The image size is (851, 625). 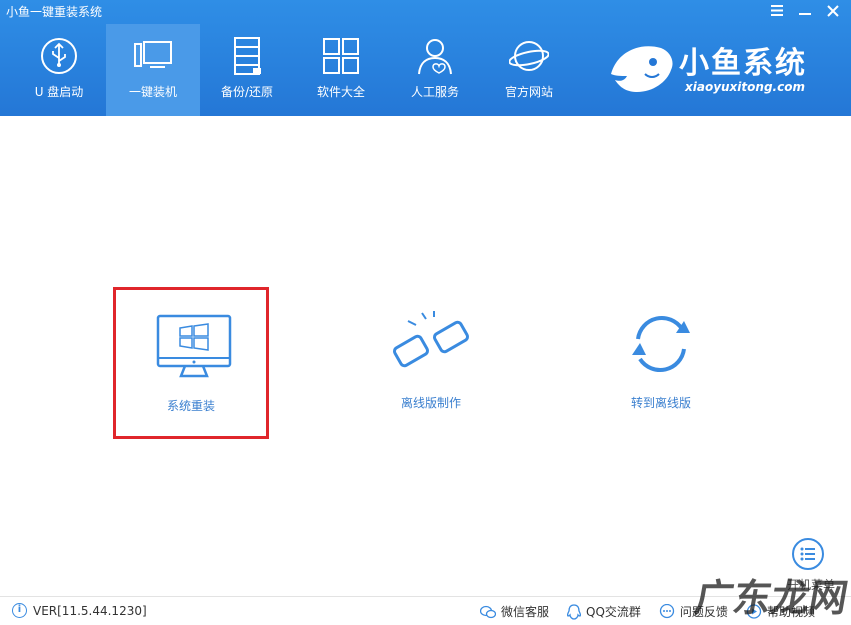 What do you see at coordinates (808, 554) in the screenshot?
I see `list-menu-icon` at bounding box center [808, 554].